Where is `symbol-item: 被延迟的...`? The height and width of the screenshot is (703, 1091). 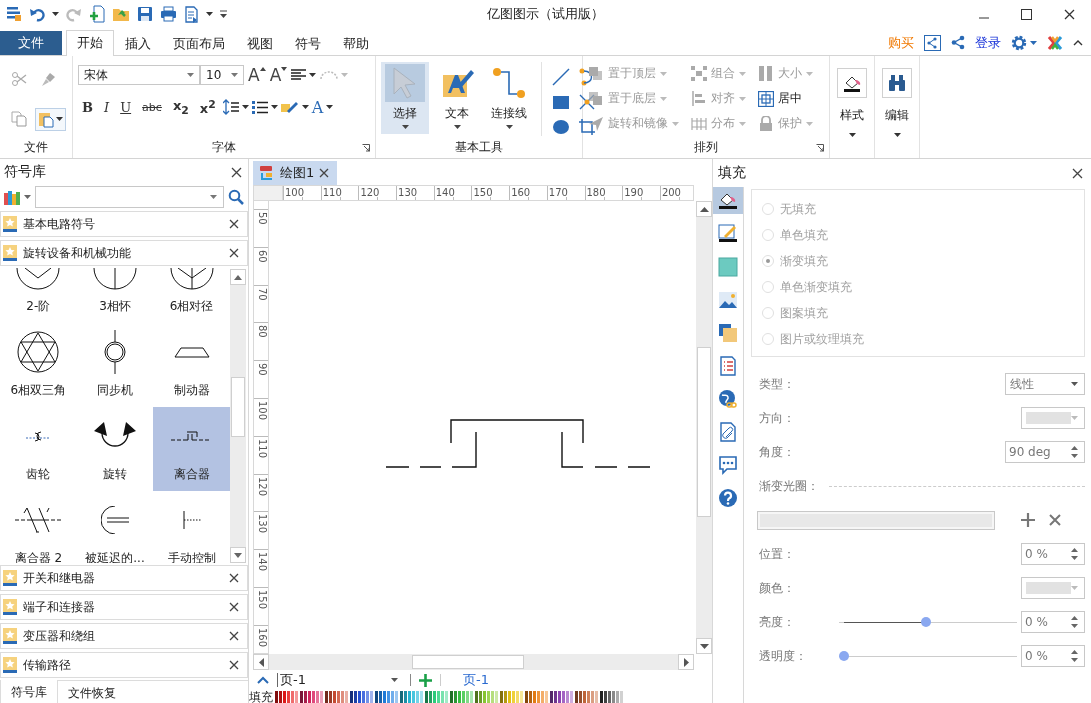 symbol-item: 被延迟的... is located at coordinates (115, 527).